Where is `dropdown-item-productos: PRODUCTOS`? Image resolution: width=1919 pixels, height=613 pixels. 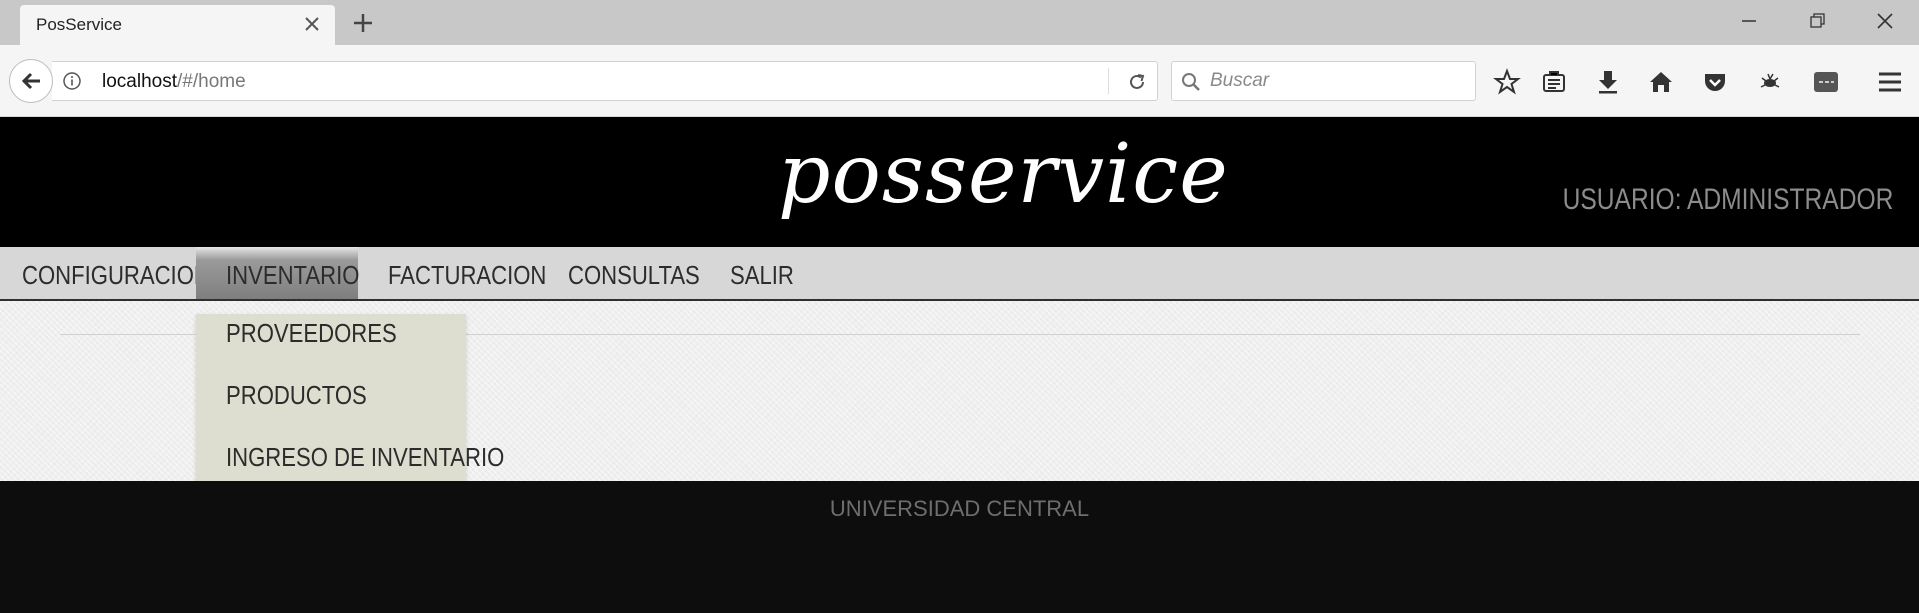 dropdown-item-productos: PRODUCTOS is located at coordinates (309, 395).